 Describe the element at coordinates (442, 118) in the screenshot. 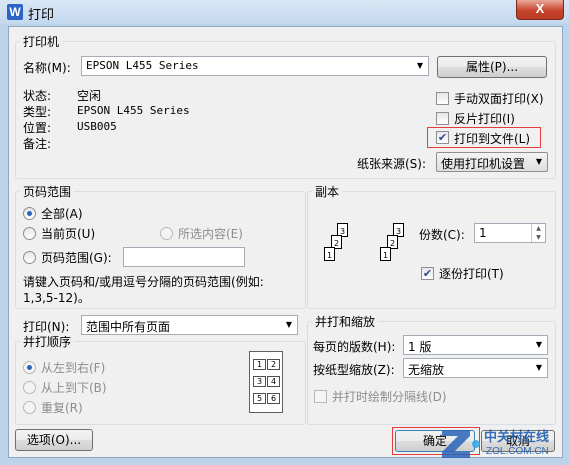

I see `reverse-print-checkbox` at that location.